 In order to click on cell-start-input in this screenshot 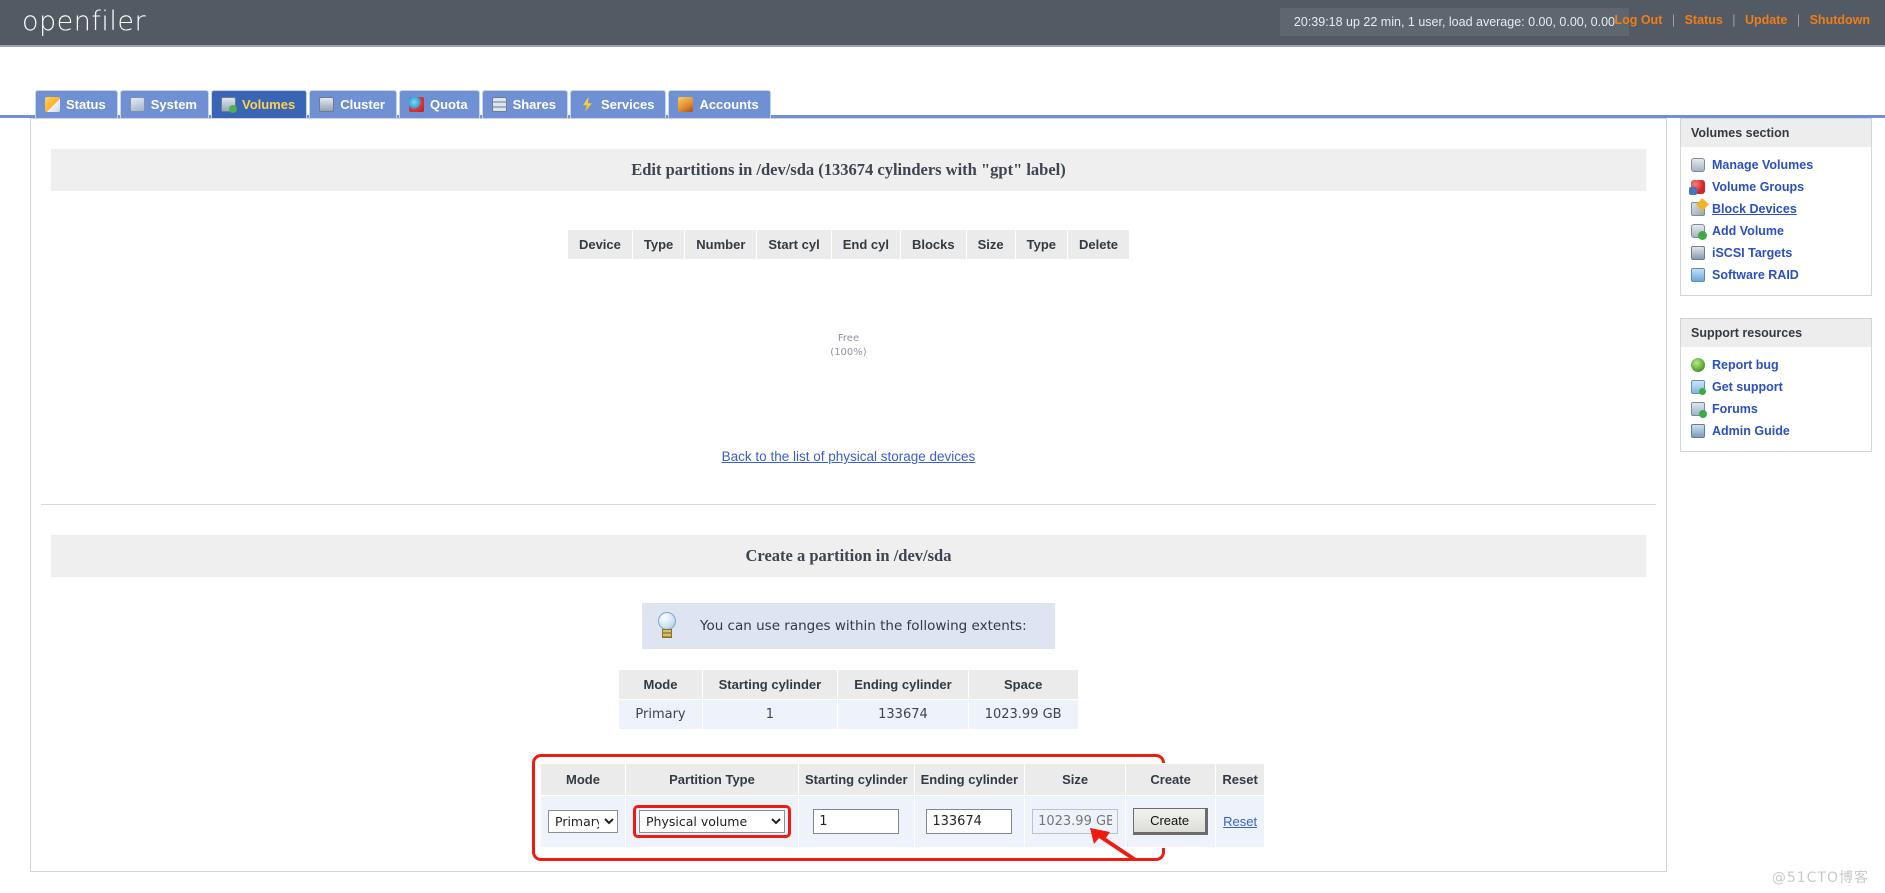, I will do `click(856, 821)`.